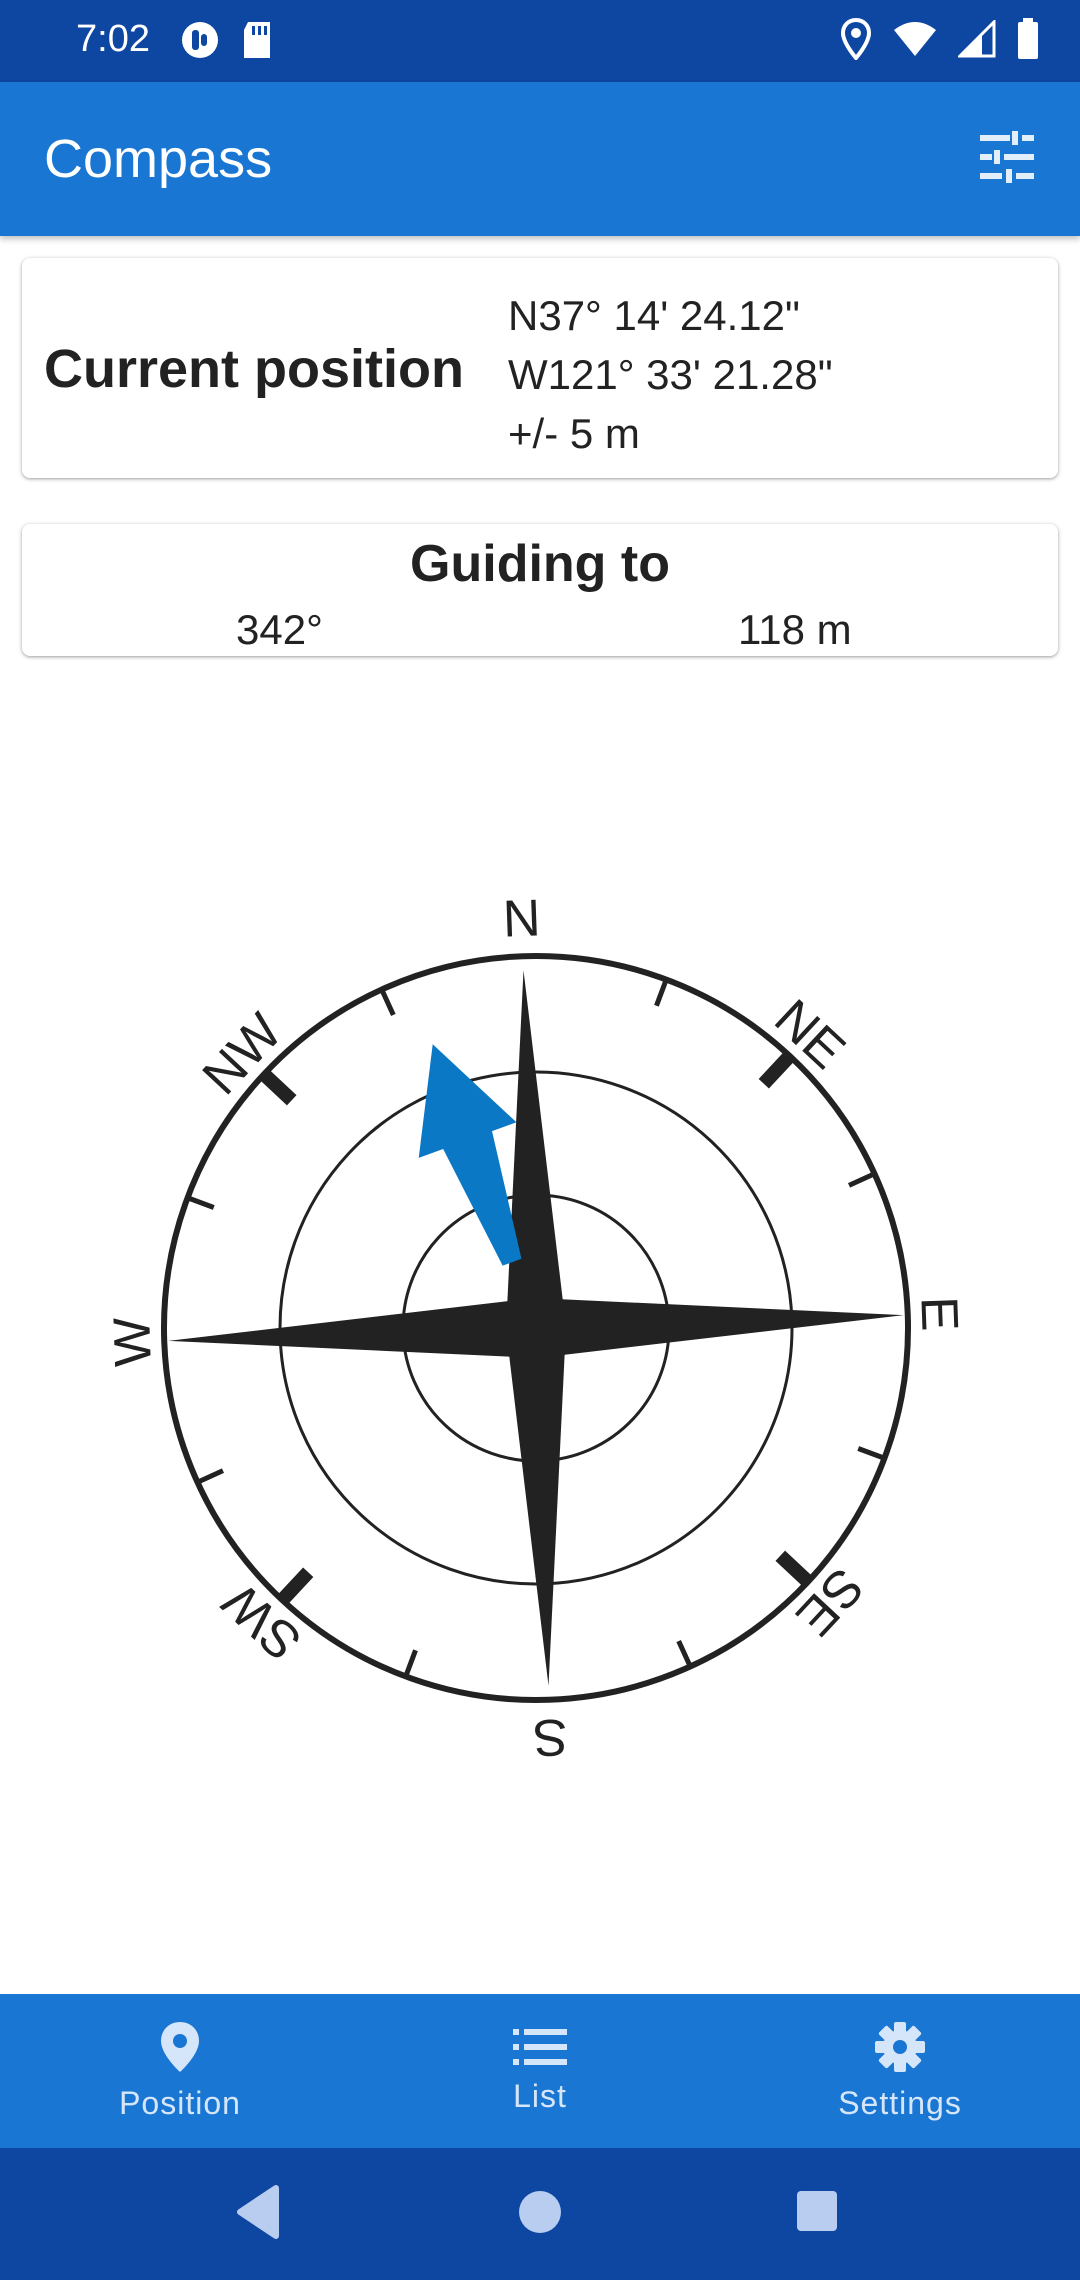  Describe the element at coordinates (540, 2096) in the screenshot. I see `nav-label-list: List` at that location.